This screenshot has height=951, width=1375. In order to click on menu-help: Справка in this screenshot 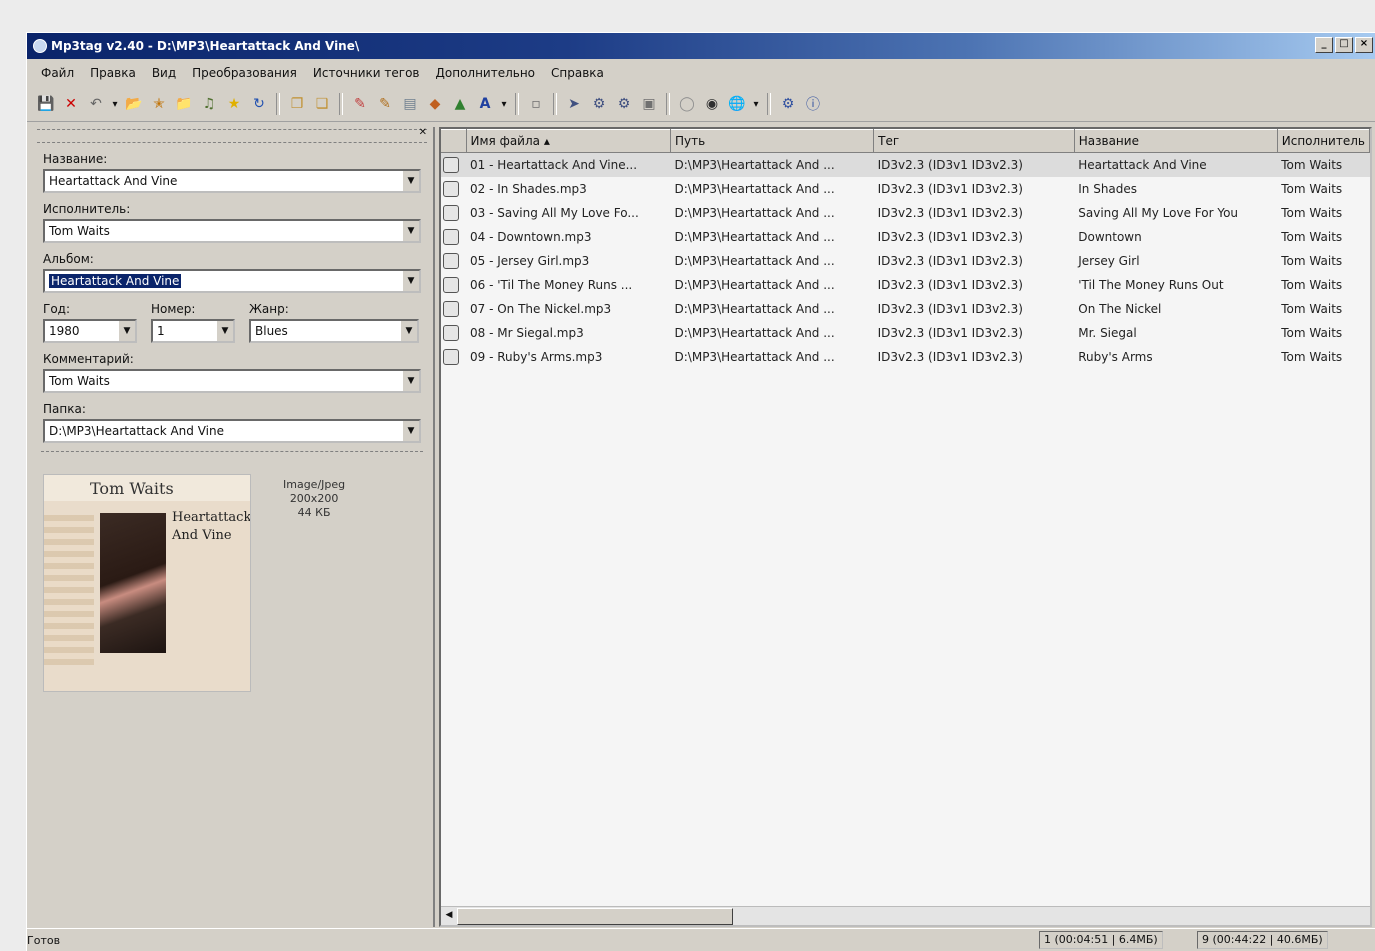, I will do `click(577, 73)`.